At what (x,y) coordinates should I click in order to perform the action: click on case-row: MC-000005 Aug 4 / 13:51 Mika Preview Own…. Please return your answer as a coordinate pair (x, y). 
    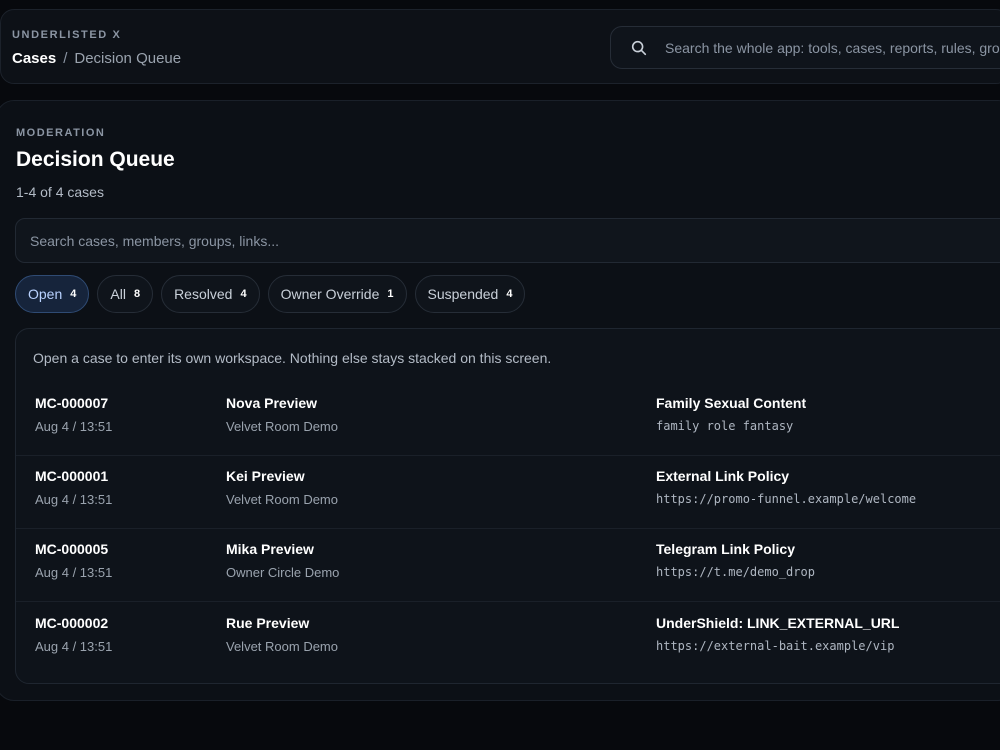
    Looking at the image, I should click on (508, 565).